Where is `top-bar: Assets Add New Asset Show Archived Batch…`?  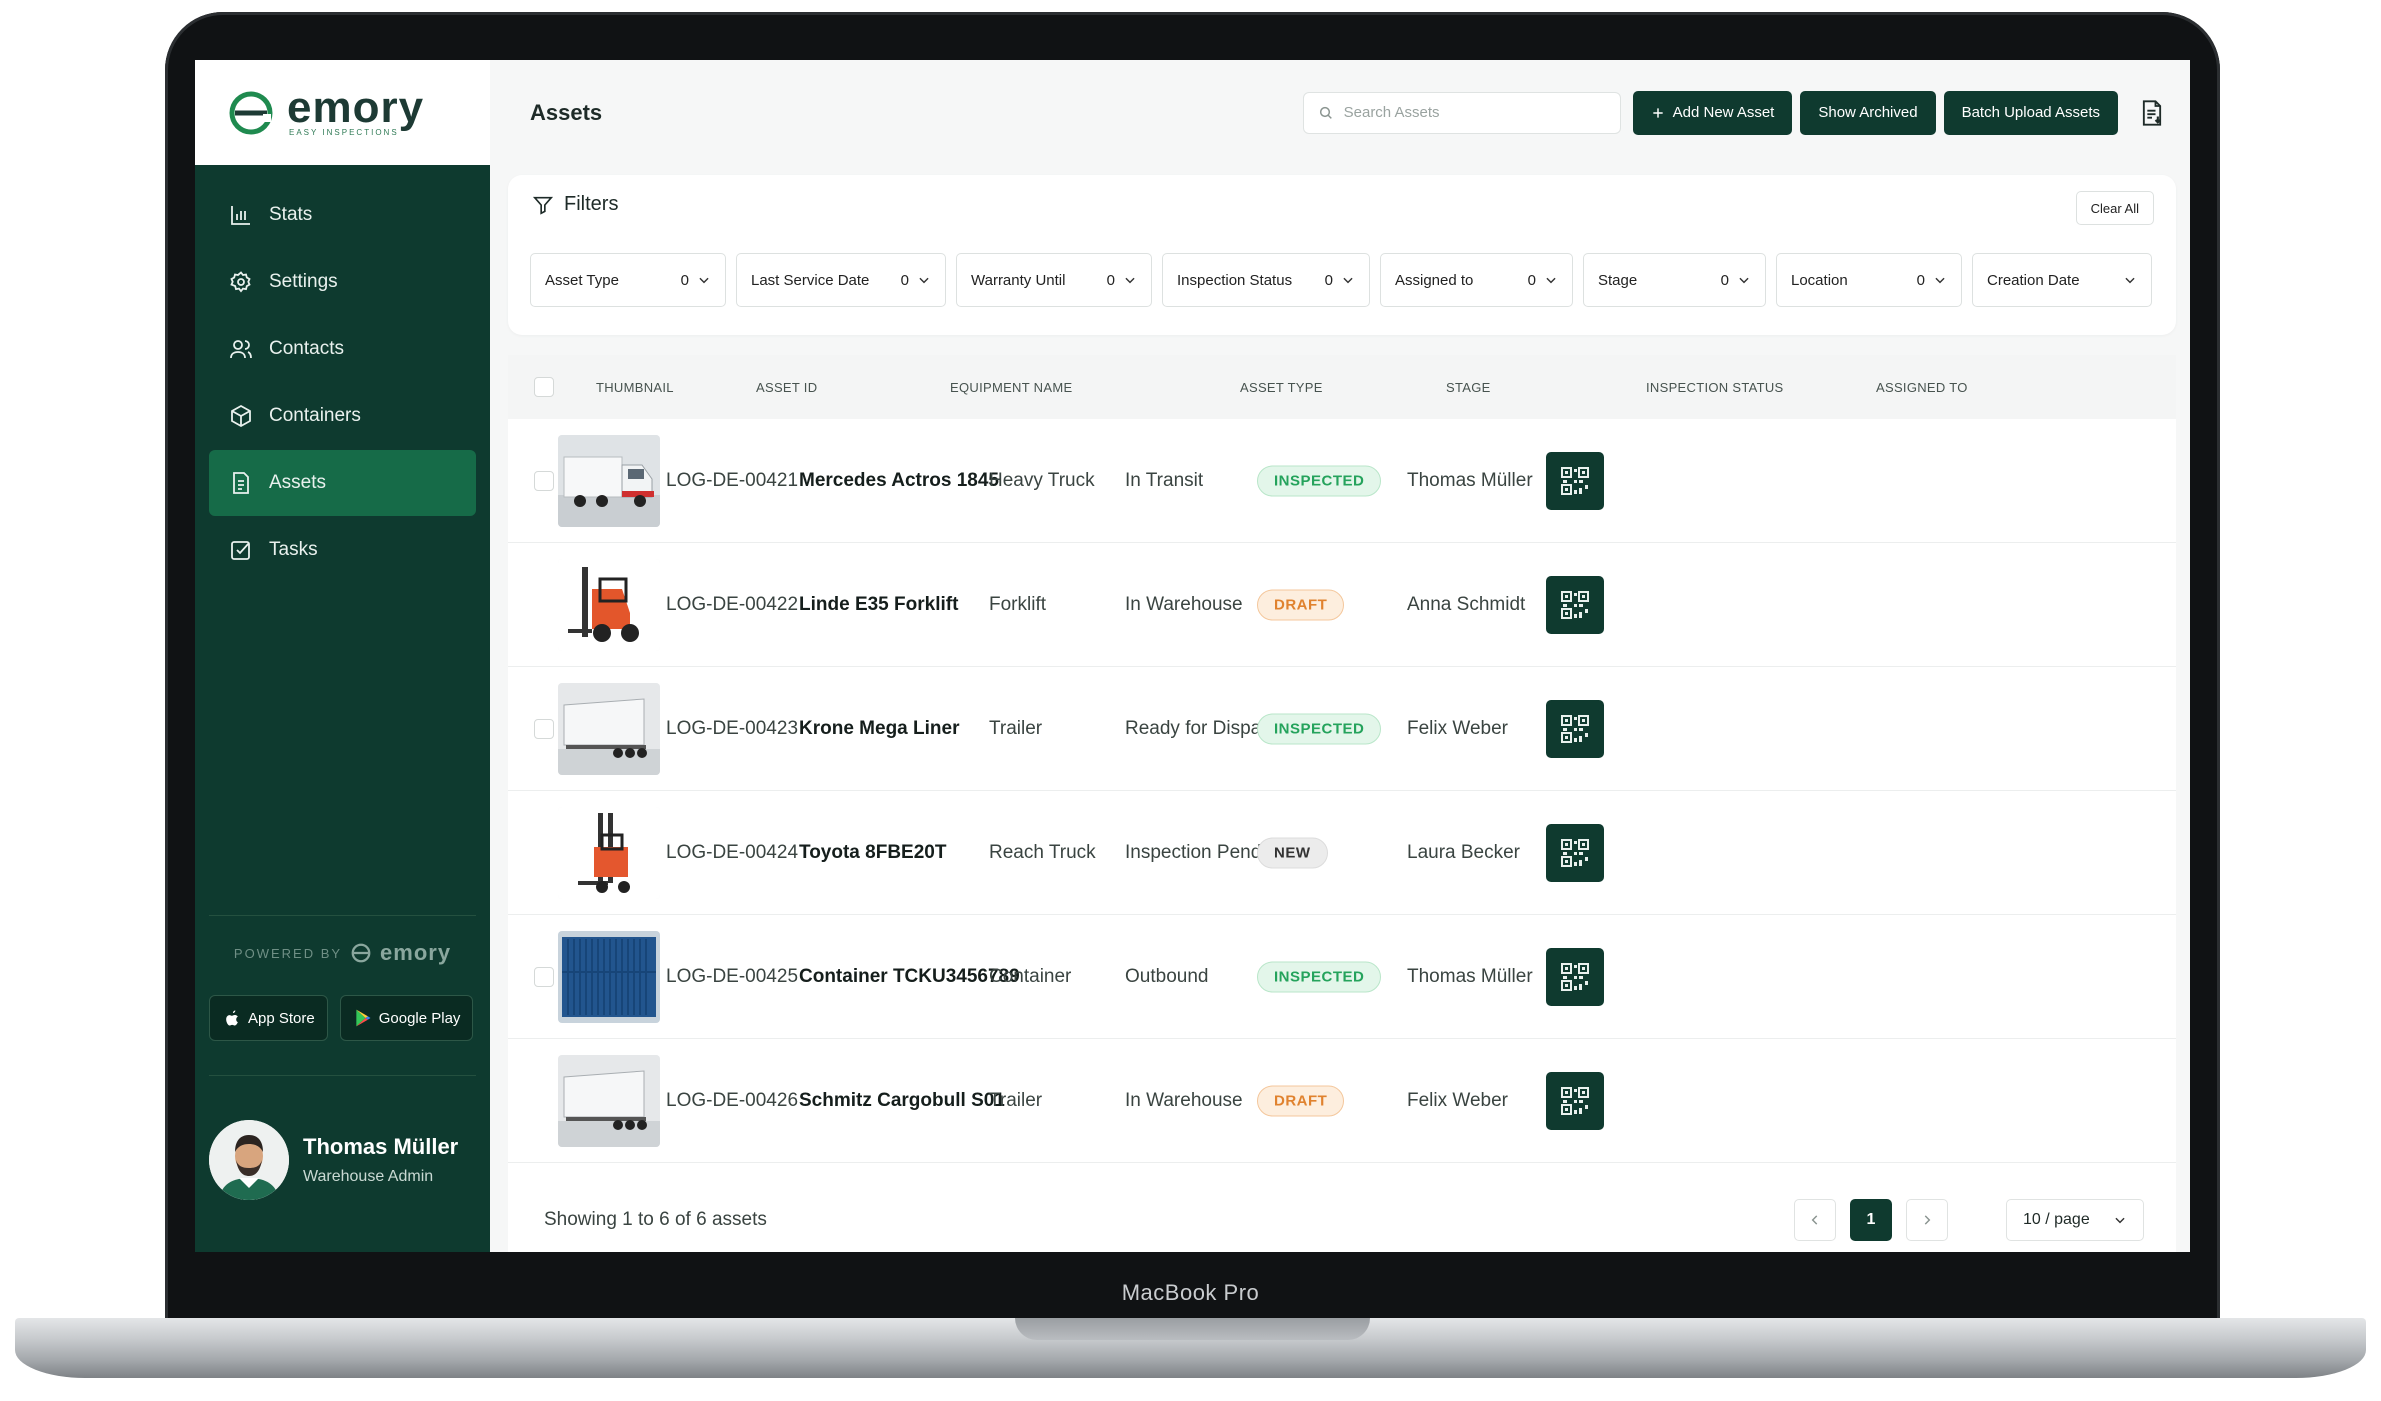
top-bar: Assets Add New Asset Show Archived Batch… is located at coordinates (1340, 112).